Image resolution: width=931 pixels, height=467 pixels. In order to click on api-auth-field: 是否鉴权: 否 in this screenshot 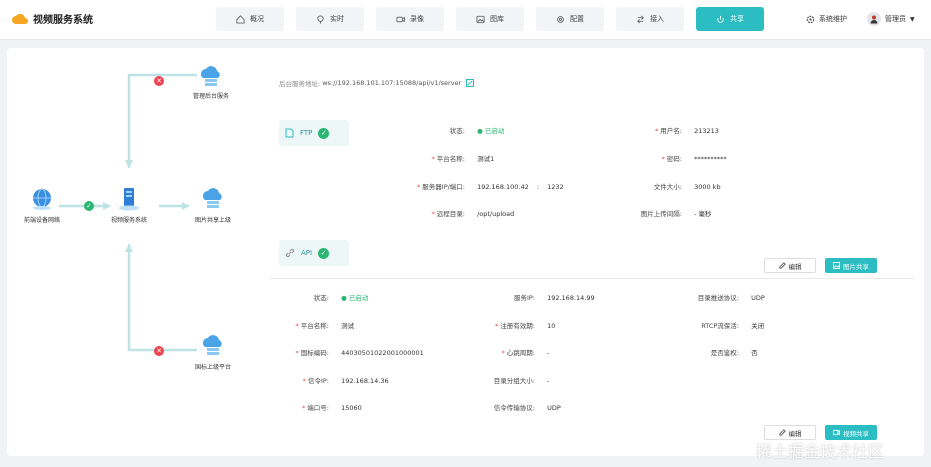, I will do `click(712, 352)`.